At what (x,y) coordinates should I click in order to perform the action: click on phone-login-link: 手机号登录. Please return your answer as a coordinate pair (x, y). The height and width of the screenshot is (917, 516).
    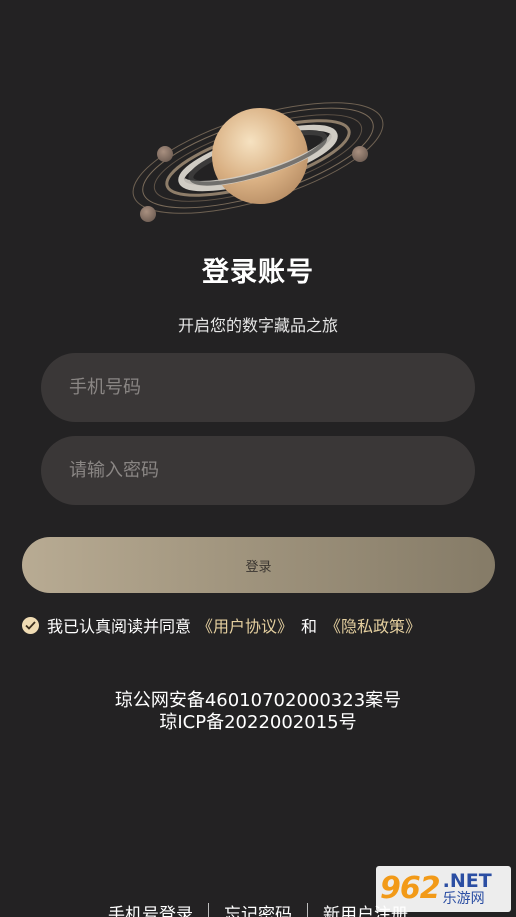
    Looking at the image, I should click on (150, 908).